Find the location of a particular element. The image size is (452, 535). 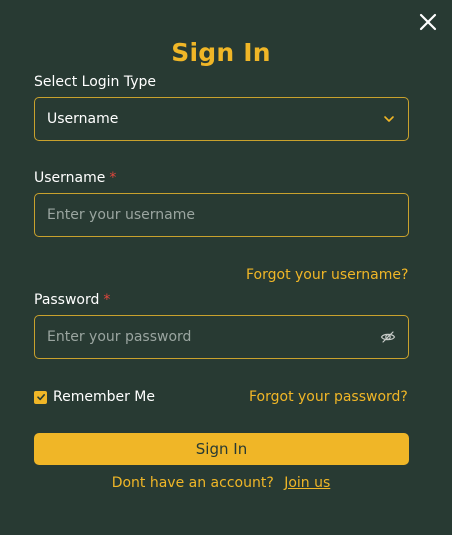

login-type-label: Select Login Type is located at coordinates (95, 82).